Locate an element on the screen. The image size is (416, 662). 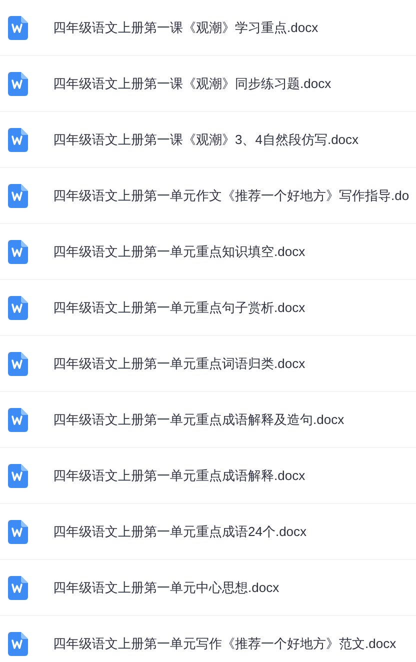
file-row: 四年级语文上册第一单元重点成语24个.docx is located at coordinates (208, 532).